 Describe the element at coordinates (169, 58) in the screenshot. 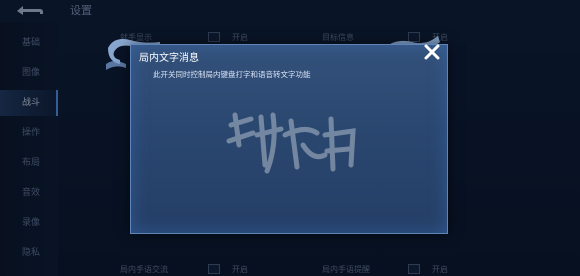

I see `dialog-title: 局内文字消息` at that location.